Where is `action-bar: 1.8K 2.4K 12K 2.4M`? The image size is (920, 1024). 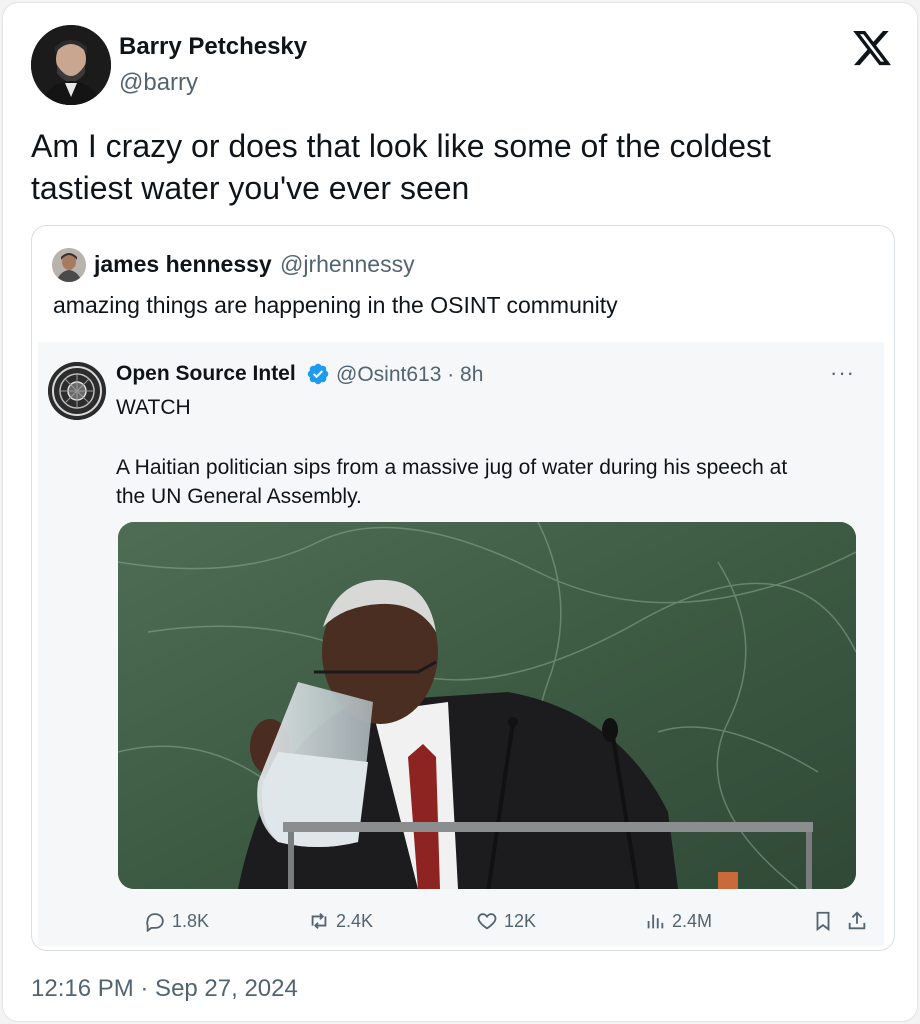
action-bar: 1.8K 2.4K 12K 2.4M is located at coordinates (492, 925).